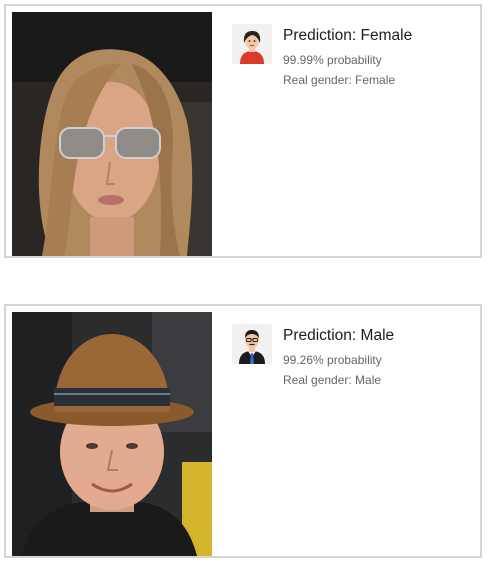 The image size is (489, 568). Describe the element at coordinates (332, 360) in the screenshot. I see `probability-text: 99.26% probability` at that location.